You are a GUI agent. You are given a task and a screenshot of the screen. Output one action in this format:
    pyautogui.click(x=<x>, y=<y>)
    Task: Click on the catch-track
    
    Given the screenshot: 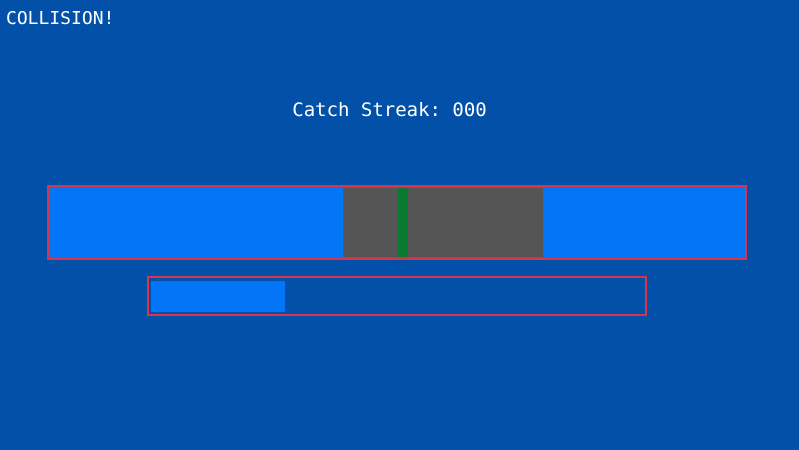 What is the action you would take?
    pyautogui.click(x=397, y=222)
    